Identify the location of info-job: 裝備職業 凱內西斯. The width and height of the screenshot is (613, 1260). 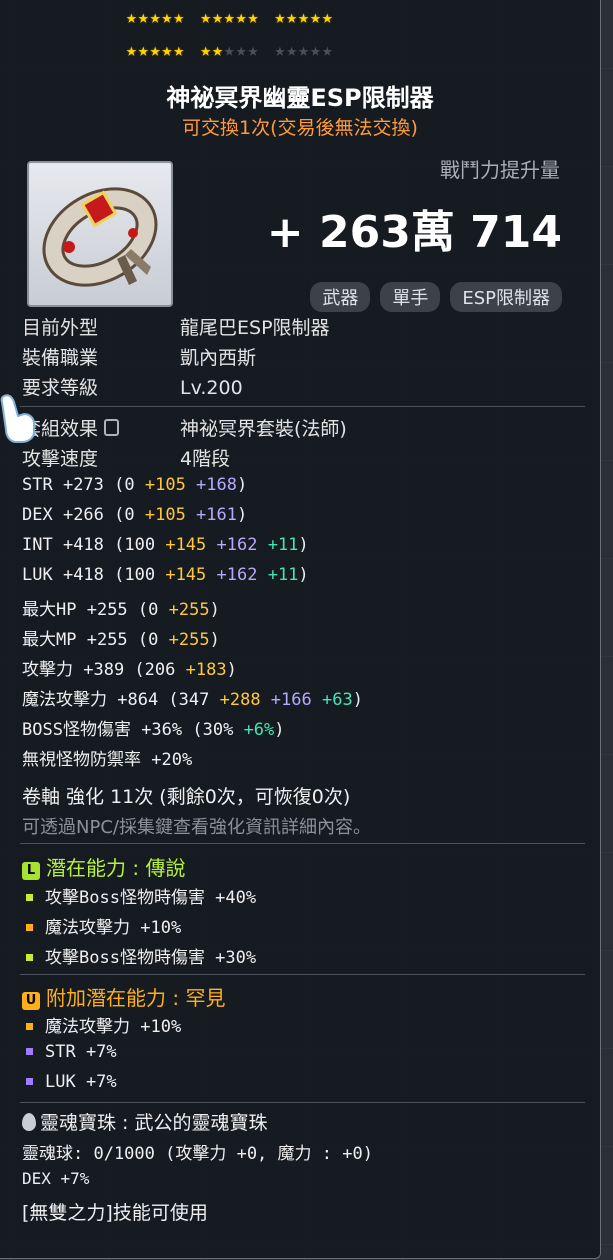
(139, 358).